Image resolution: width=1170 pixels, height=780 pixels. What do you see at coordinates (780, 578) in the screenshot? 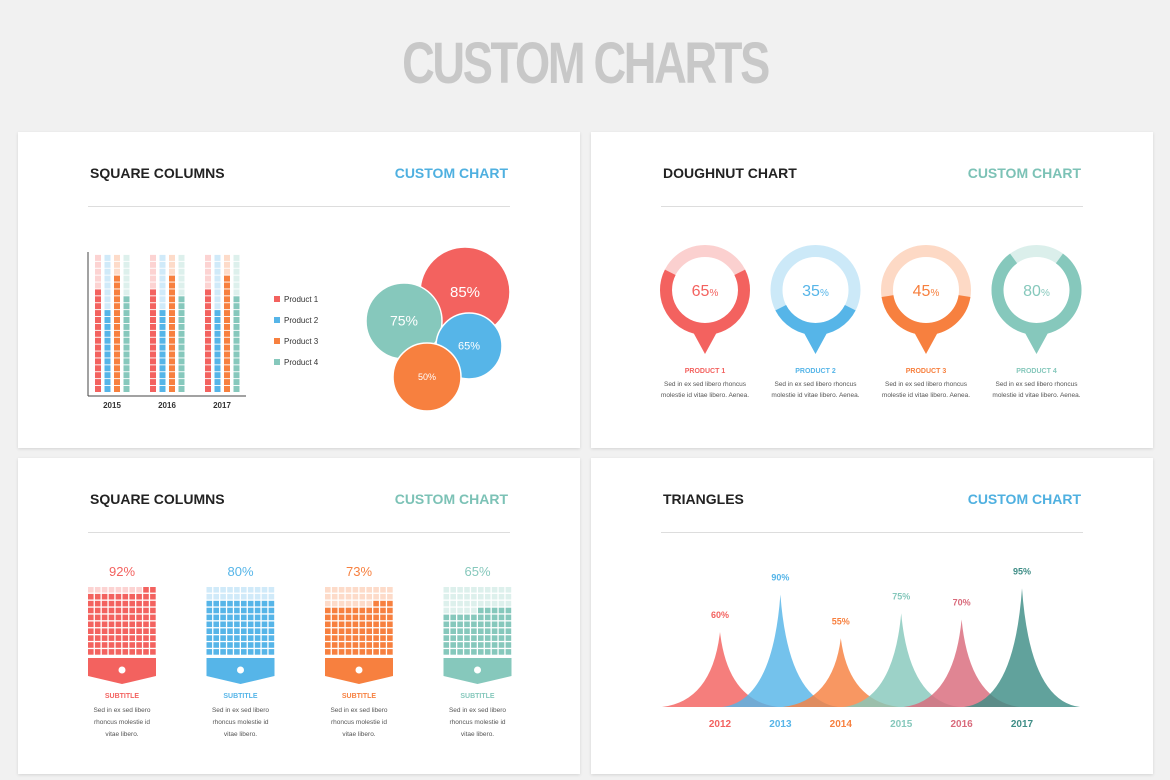
I see `data-label: 90%` at bounding box center [780, 578].